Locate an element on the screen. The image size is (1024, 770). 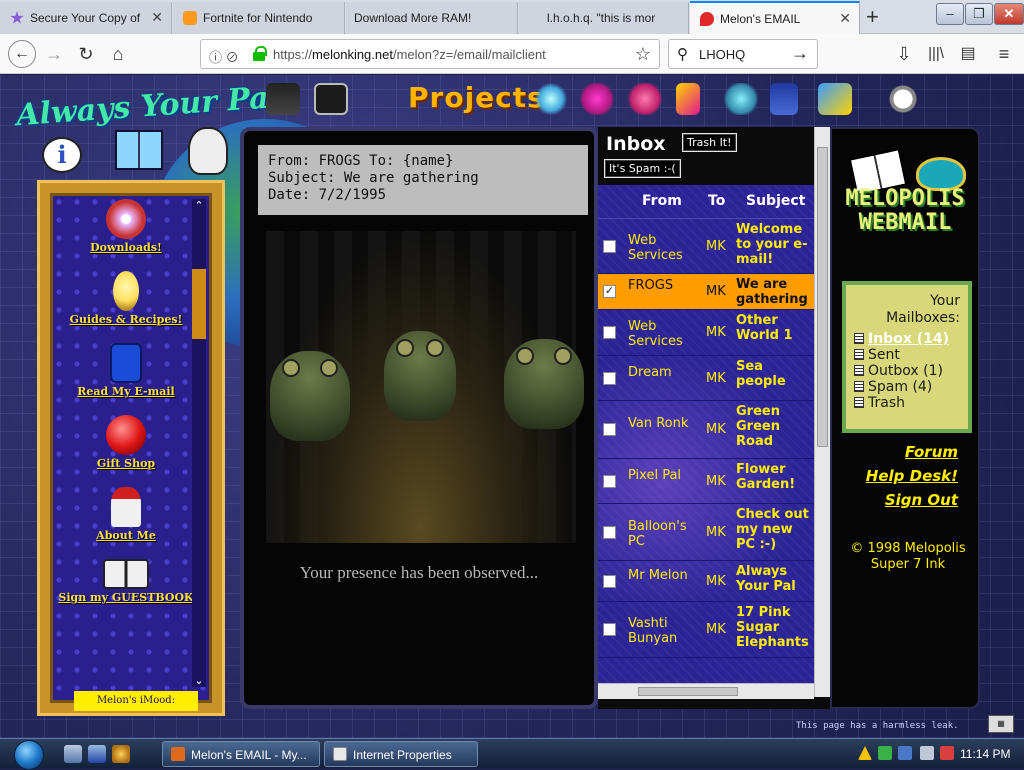
nav-item-guides: Guides & Recipes! is located at coordinates (126, 307).